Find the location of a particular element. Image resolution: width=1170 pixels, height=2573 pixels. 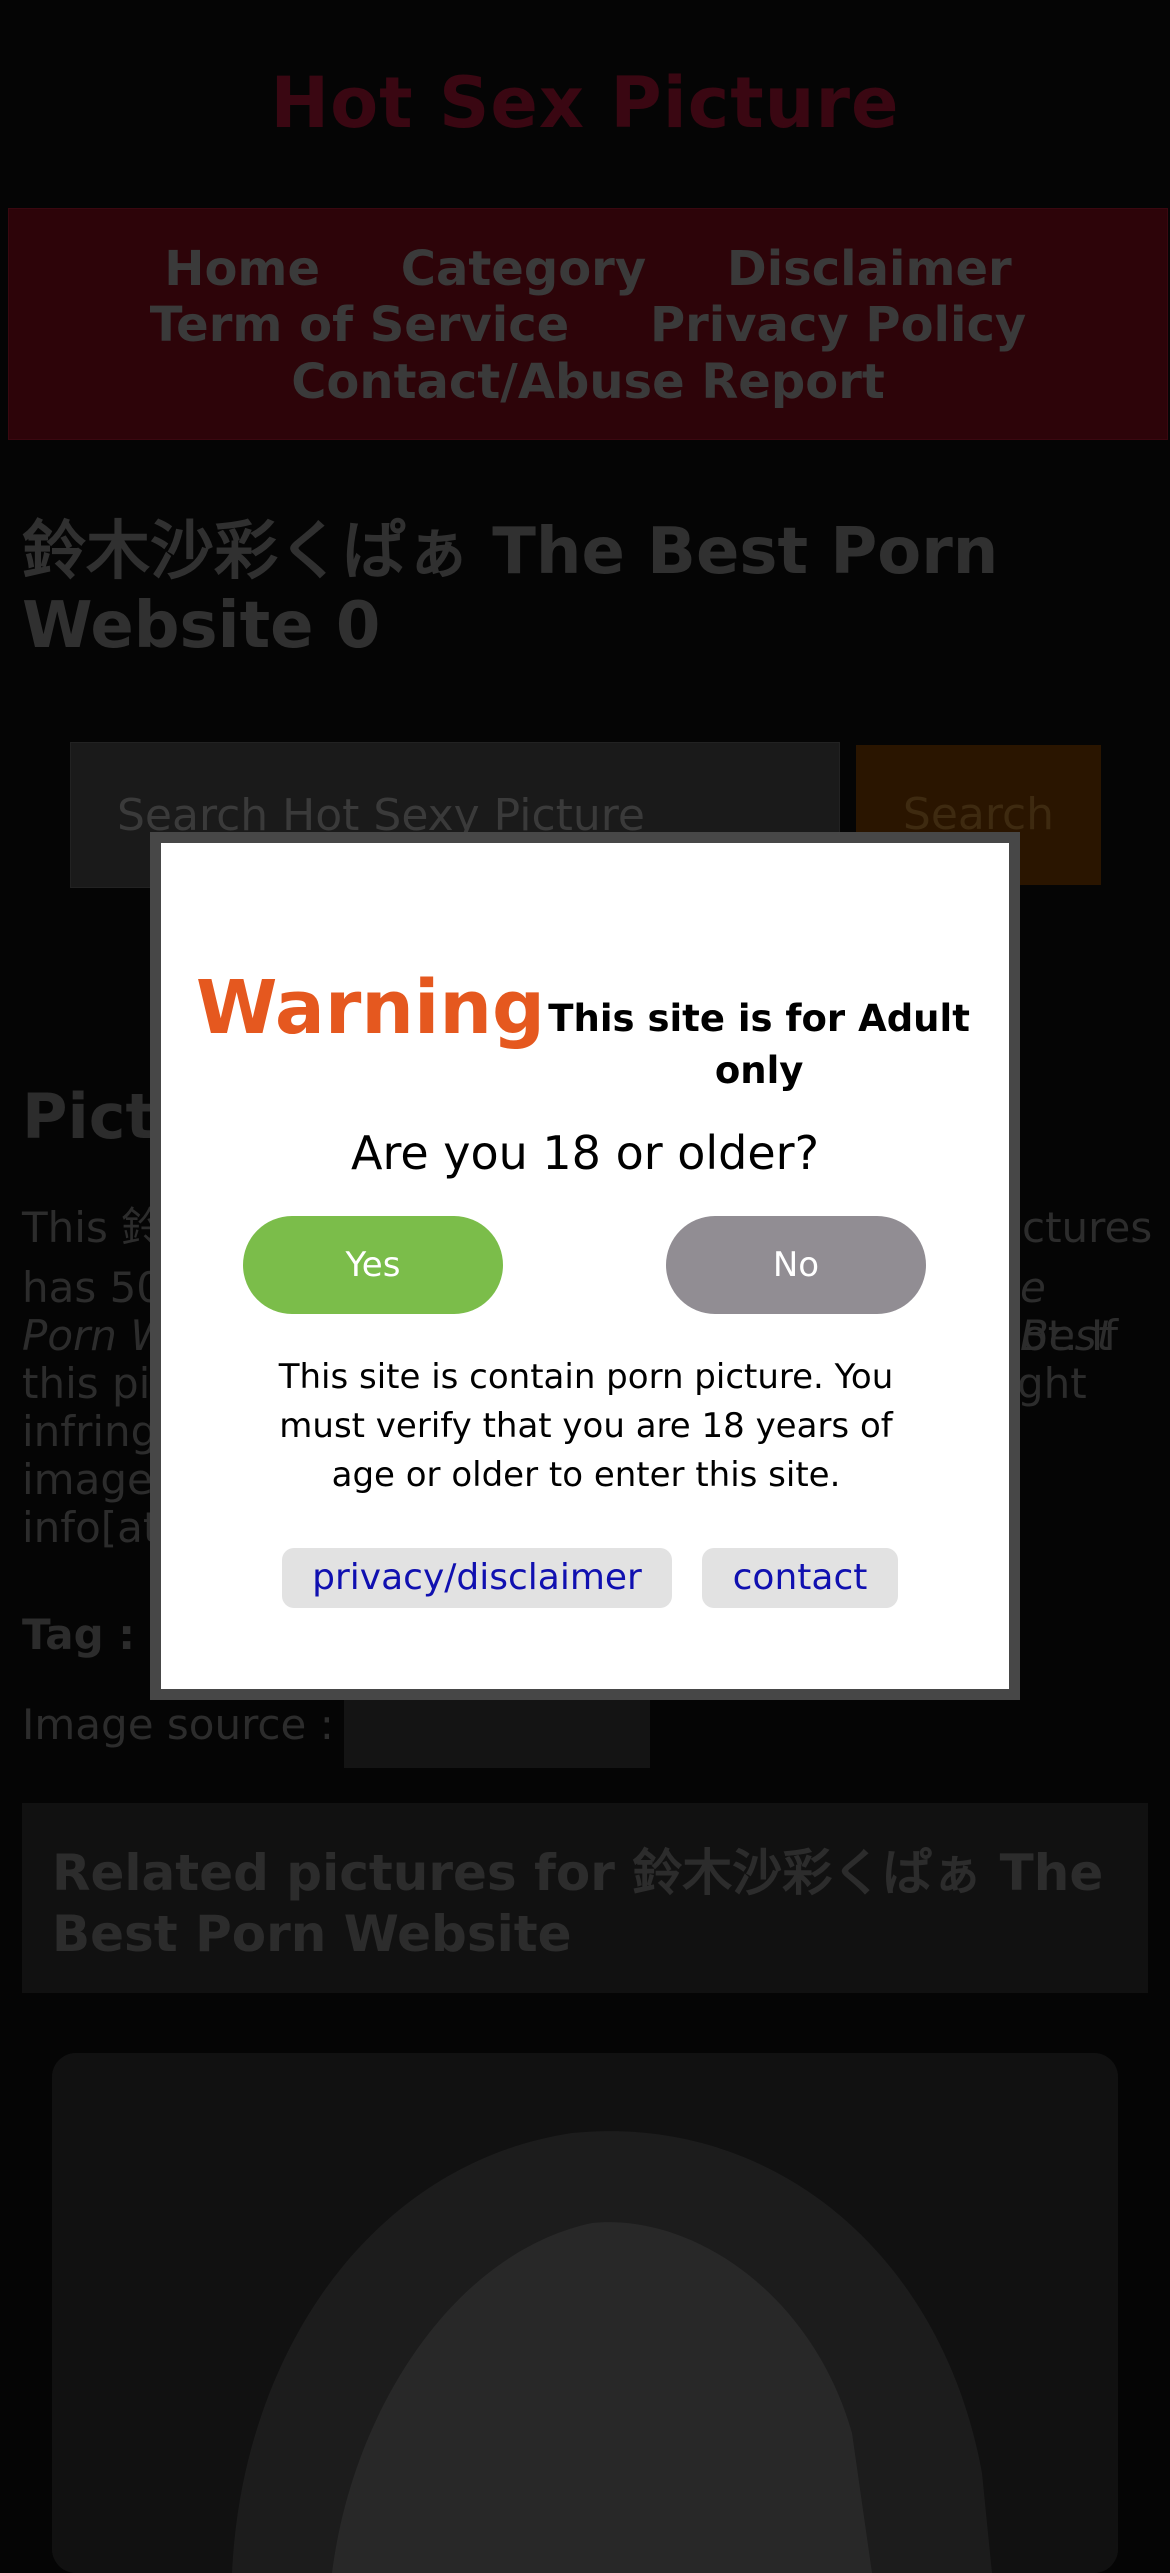

warning-subtitle: This site is for Adult only is located at coordinates (759, 1044).